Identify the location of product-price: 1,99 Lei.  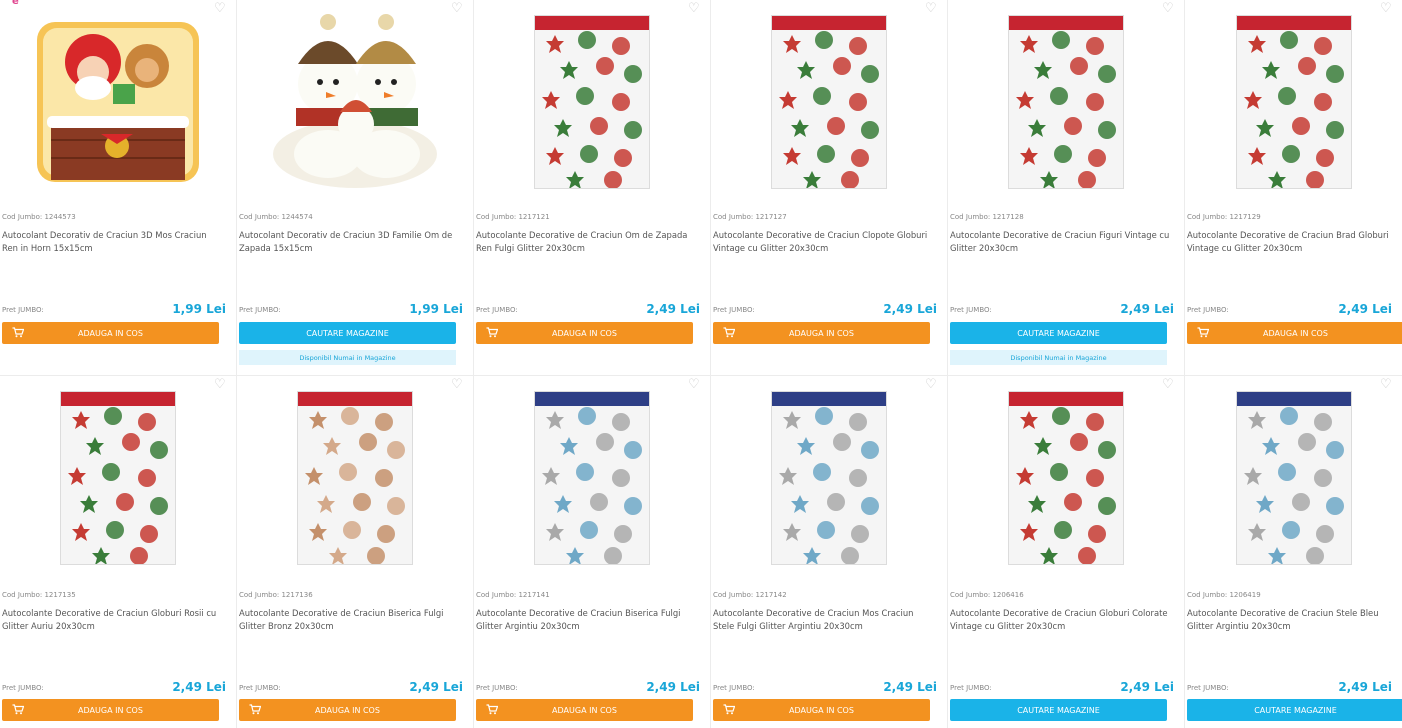
(199, 309).